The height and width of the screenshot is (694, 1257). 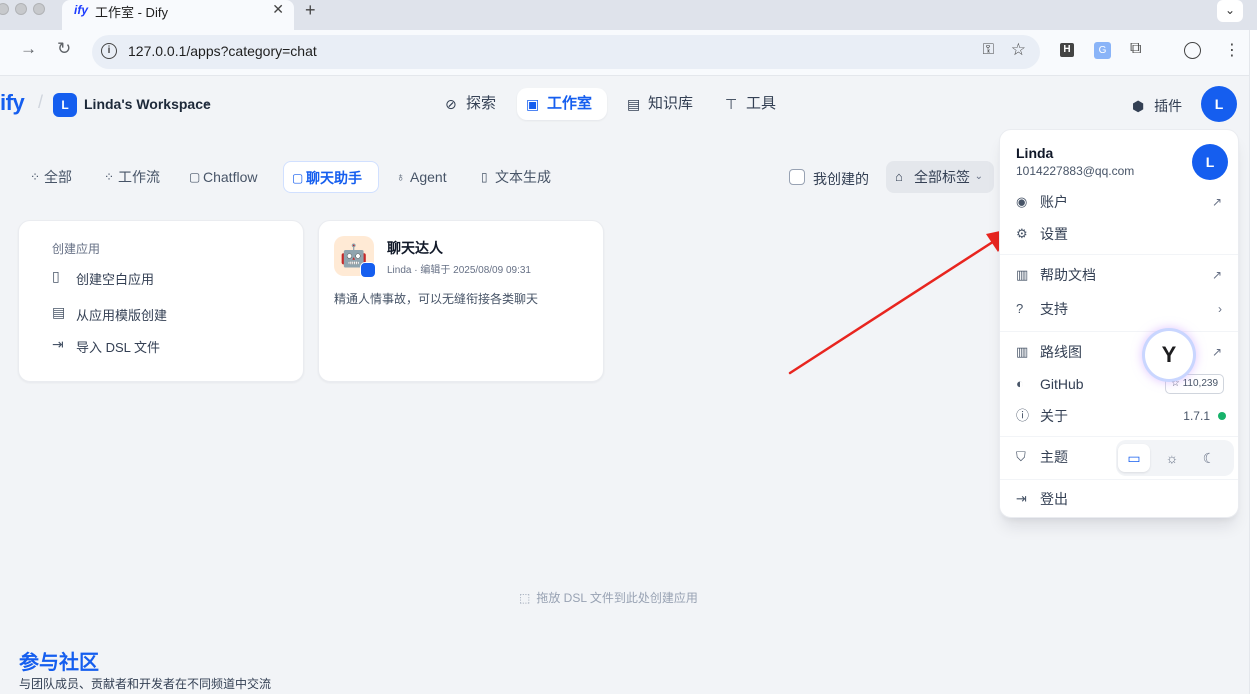 What do you see at coordinates (1232, 50) in the screenshot?
I see `browser-menu-icon: ⋮` at bounding box center [1232, 50].